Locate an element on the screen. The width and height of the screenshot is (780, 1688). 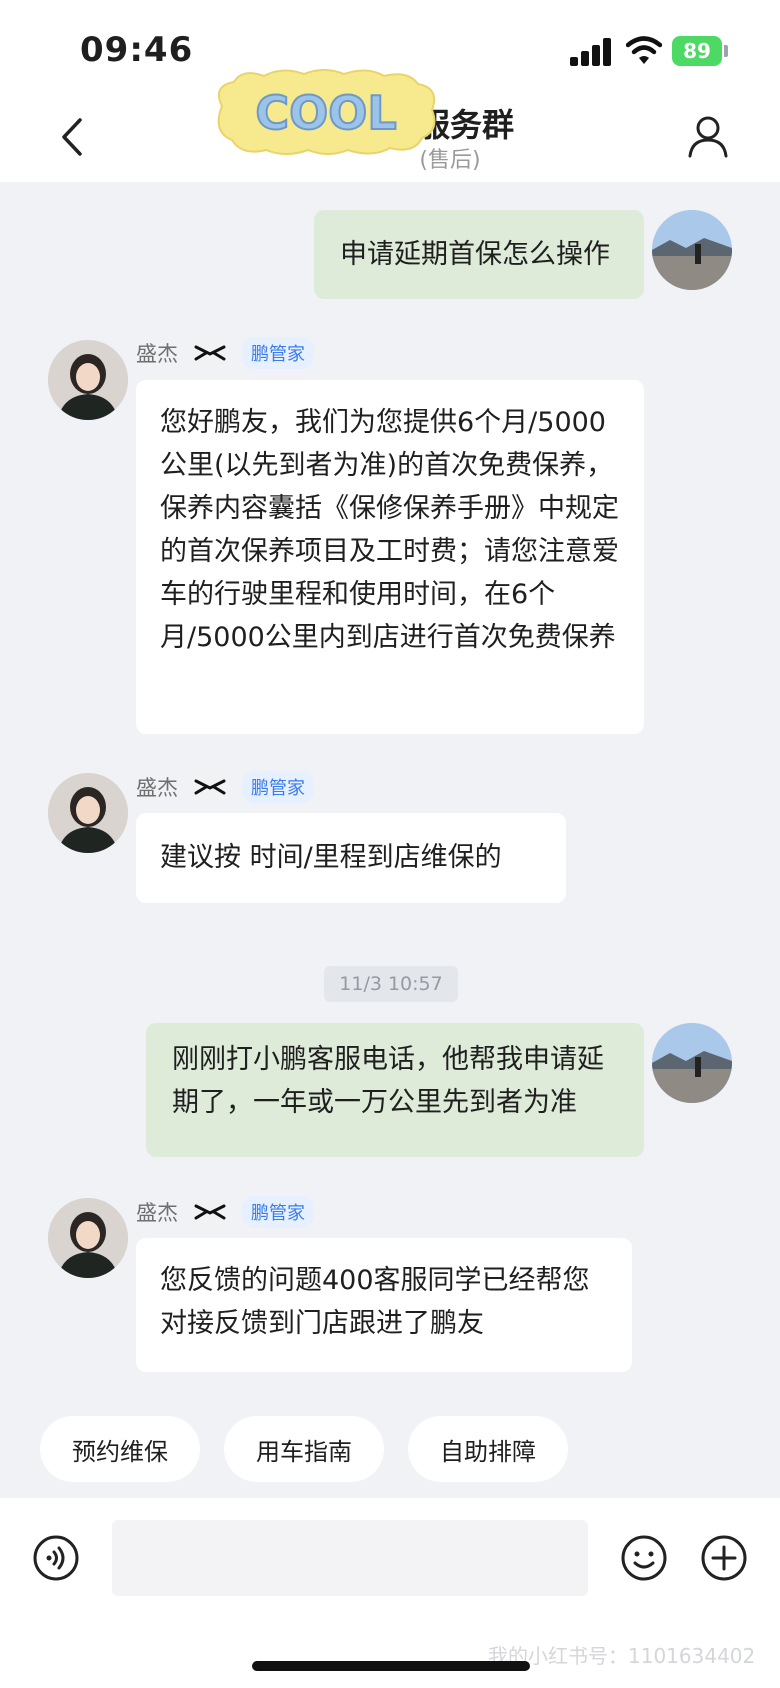
status-time: 09:46 is located at coordinates (137, 50).